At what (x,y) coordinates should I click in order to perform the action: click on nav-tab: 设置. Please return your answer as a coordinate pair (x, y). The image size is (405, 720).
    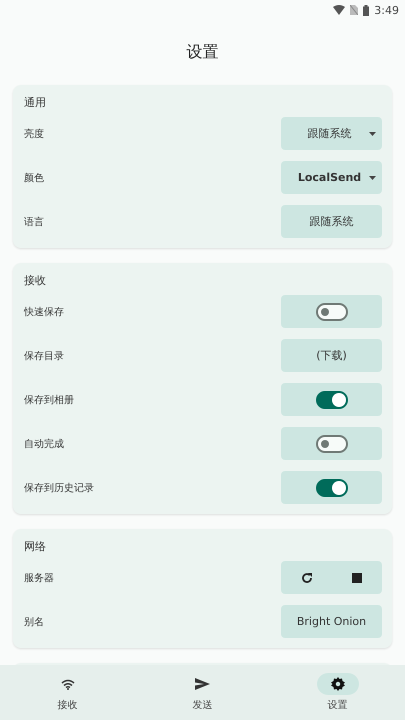
    Looking at the image, I should click on (338, 692).